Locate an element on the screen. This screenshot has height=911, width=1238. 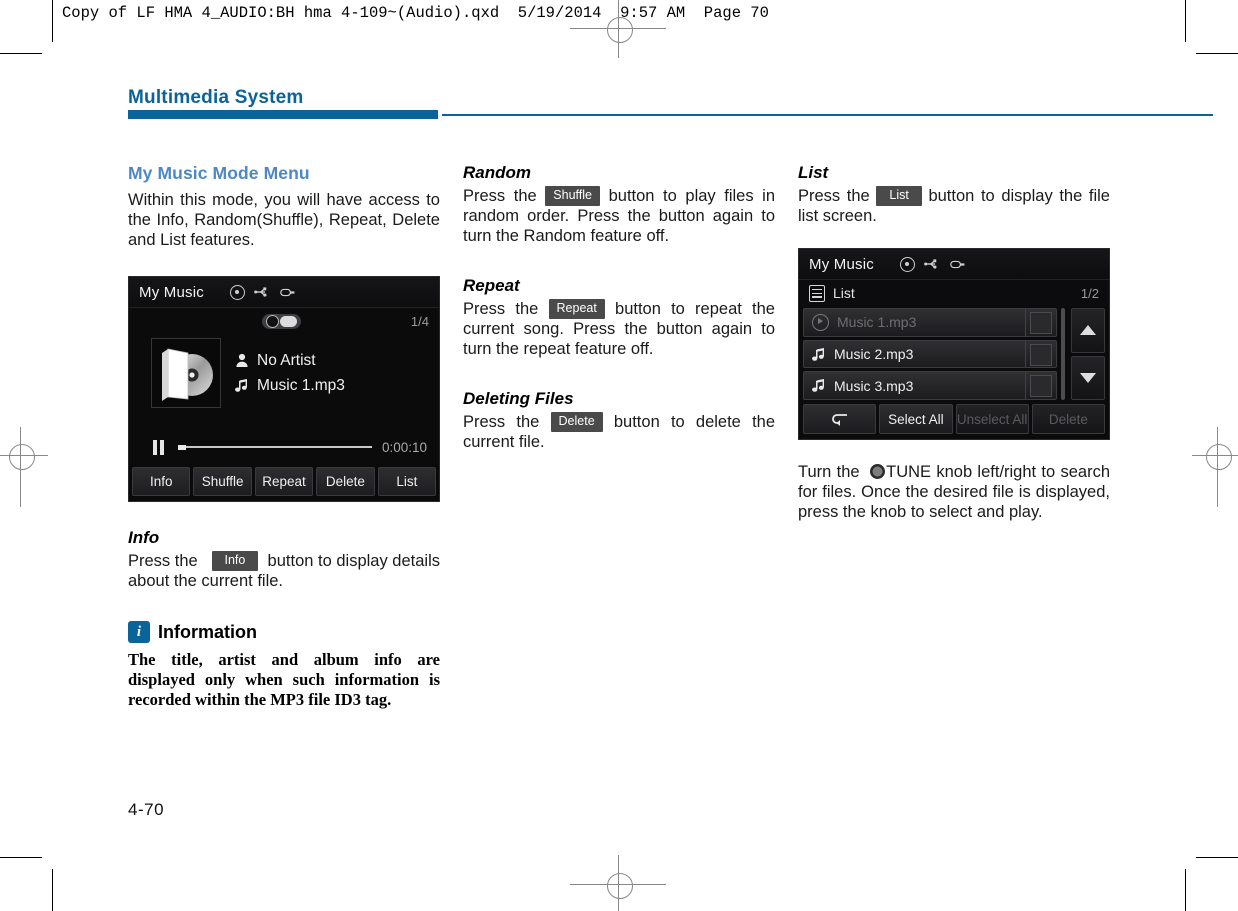
information-note-header: i Information is located at coordinates (284, 632).